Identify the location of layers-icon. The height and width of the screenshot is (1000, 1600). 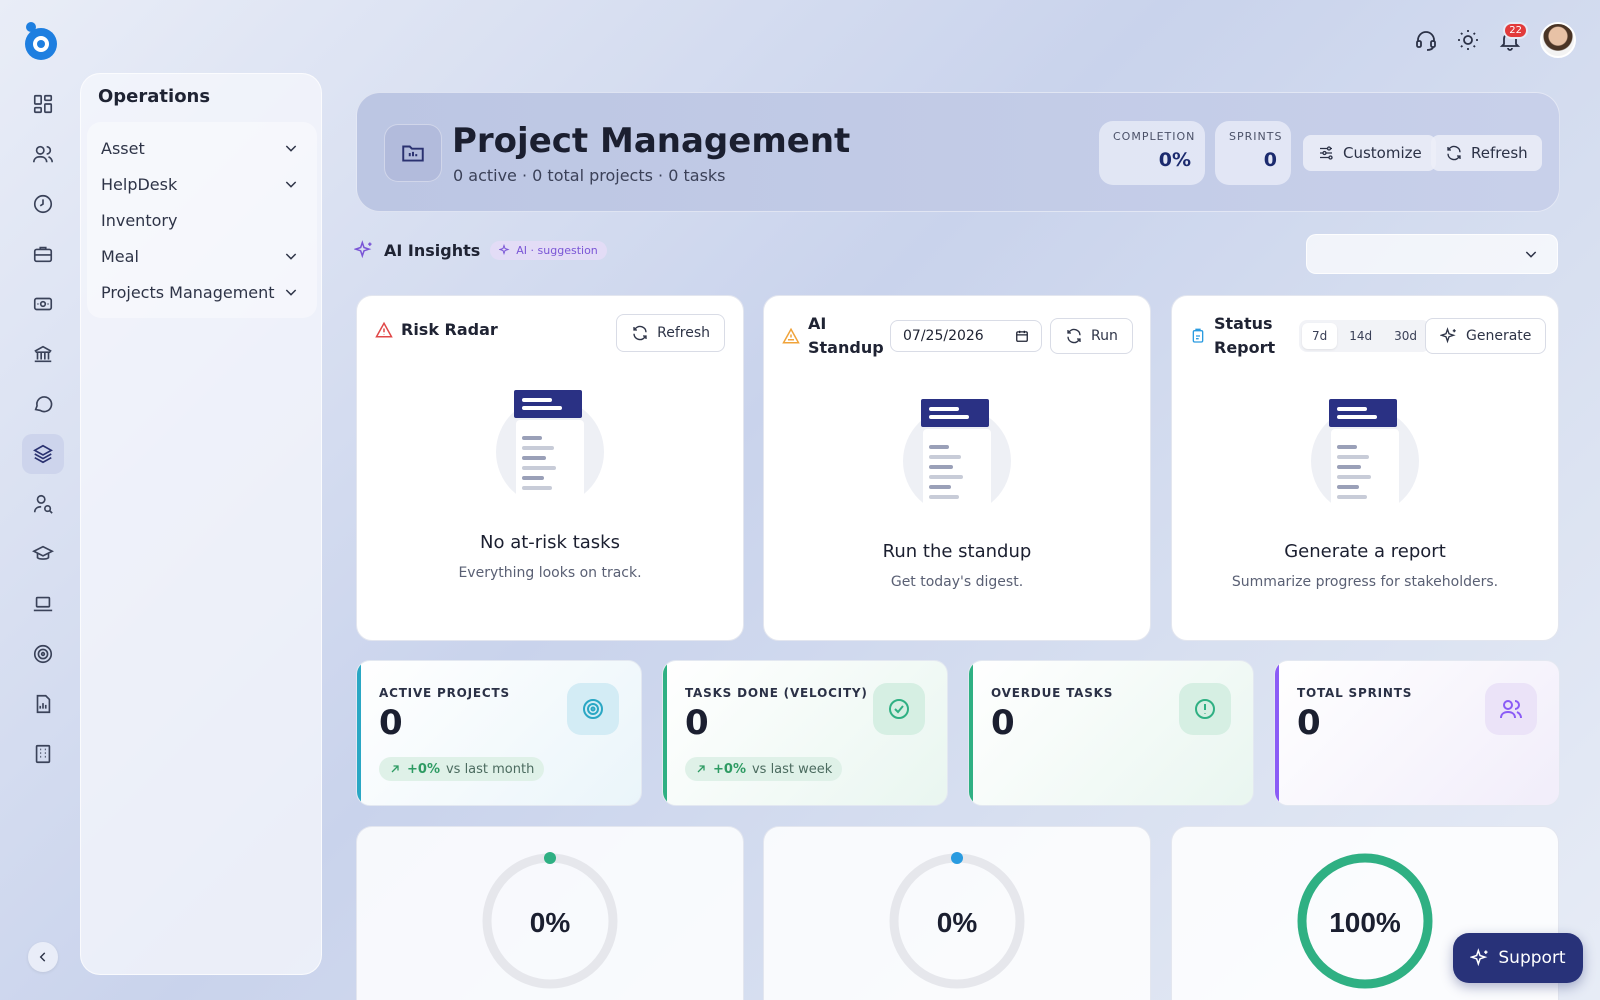
(43, 454).